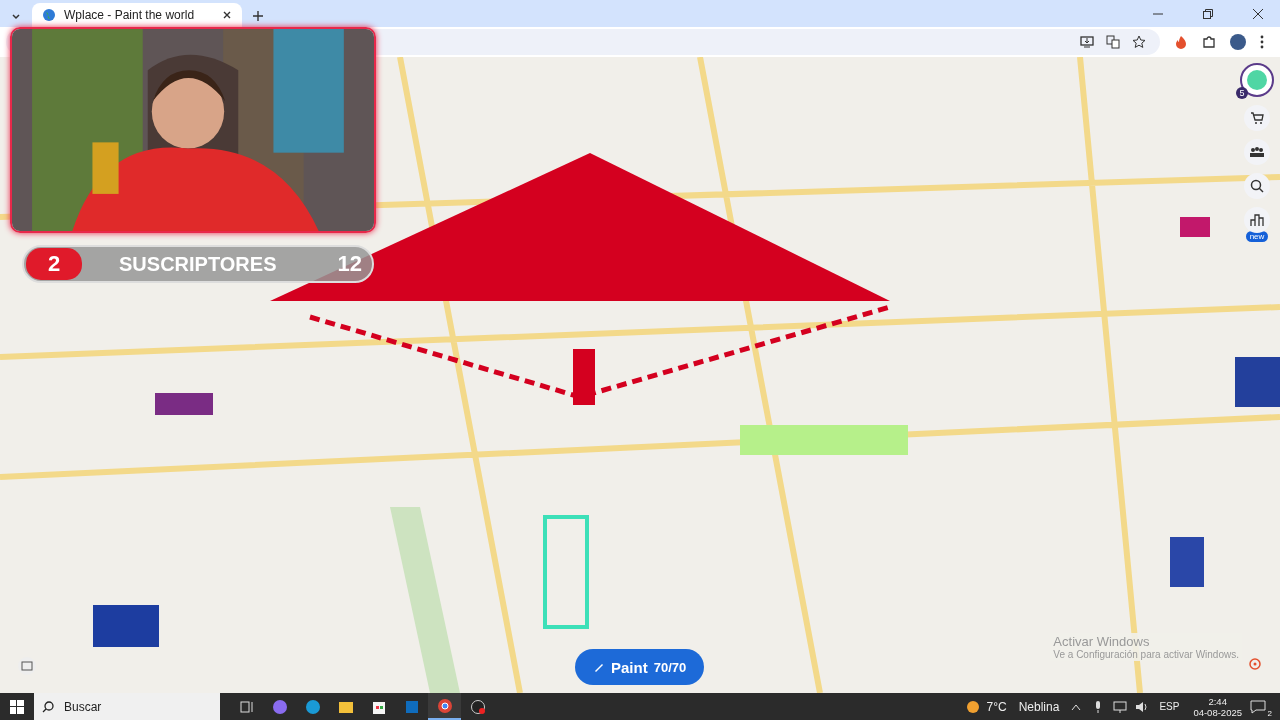 The width and height of the screenshot is (1280, 720). Describe the element at coordinates (1217, 712) in the screenshot. I see `clock-date: 04-08-2025` at that location.